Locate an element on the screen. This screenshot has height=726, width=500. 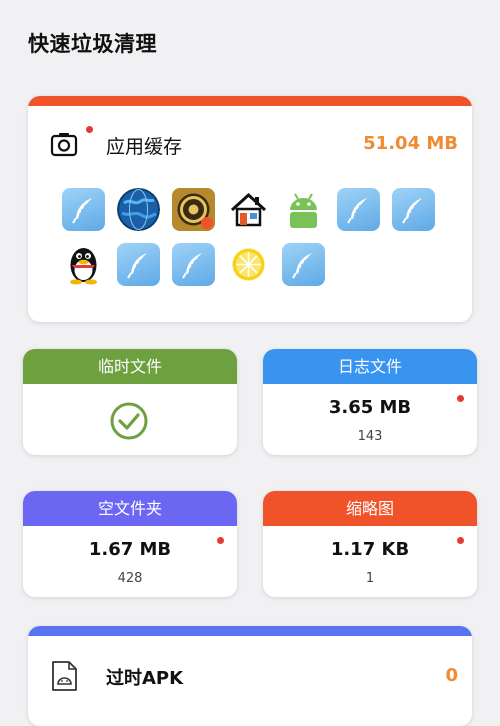
obsolete-apk-label: 过时APK is located at coordinates (145, 678).